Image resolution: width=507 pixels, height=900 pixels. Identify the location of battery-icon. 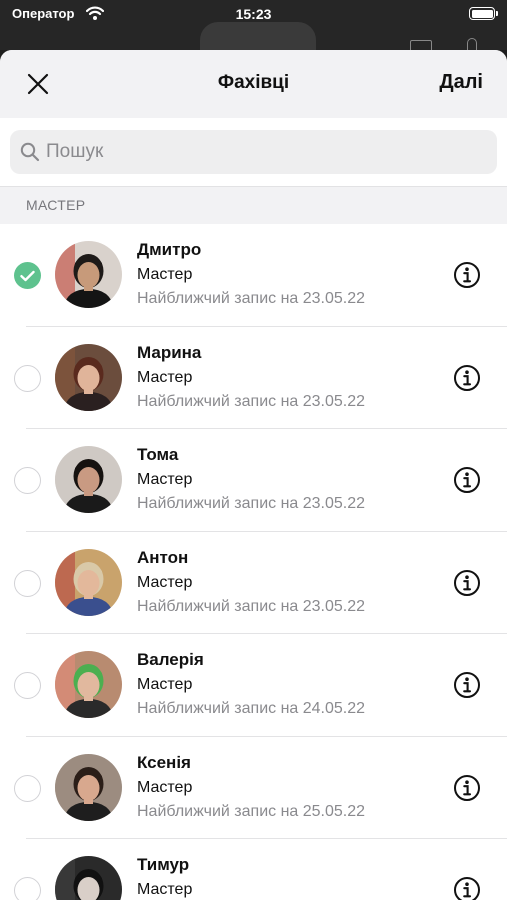
(483, 13).